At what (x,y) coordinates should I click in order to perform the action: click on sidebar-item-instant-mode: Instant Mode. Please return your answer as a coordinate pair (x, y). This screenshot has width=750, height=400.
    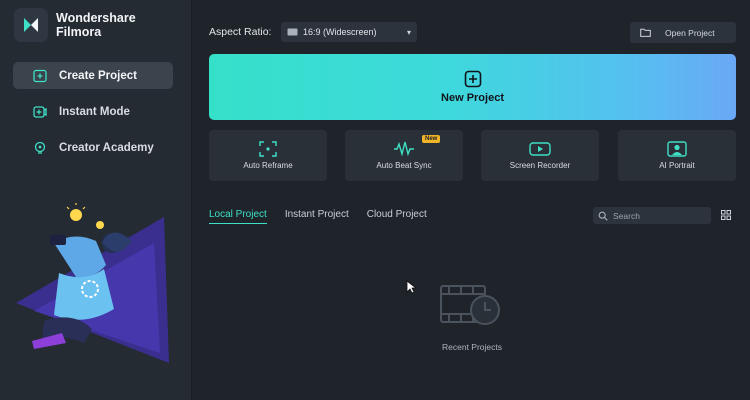
    Looking at the image, I should click on (93, 111).